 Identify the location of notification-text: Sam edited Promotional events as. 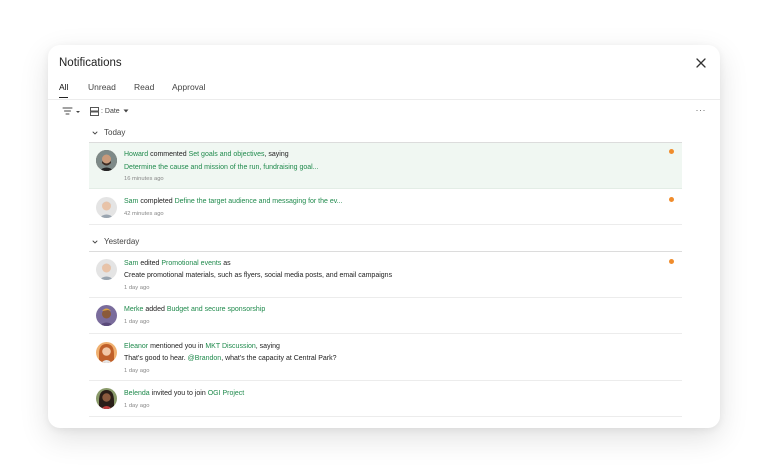
(177, 263).